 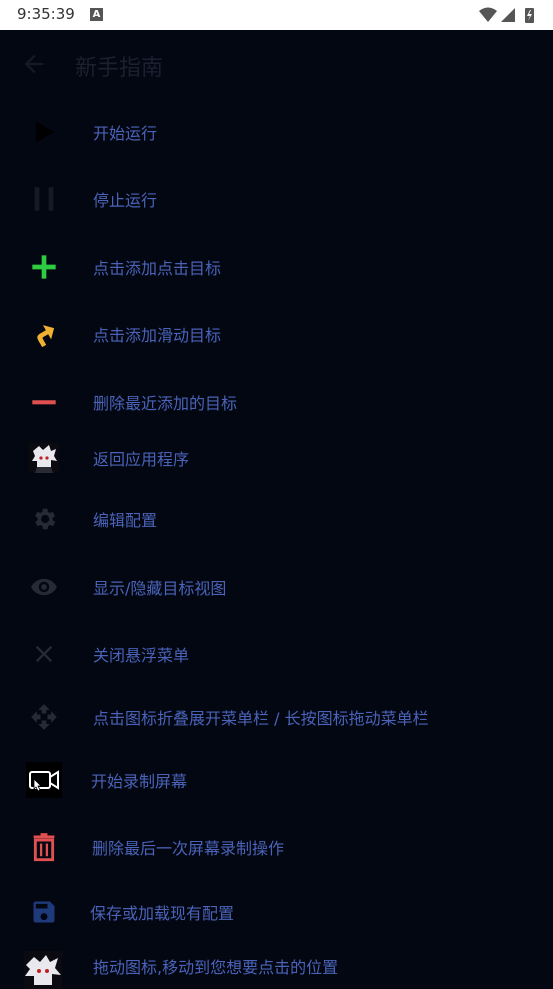 What do you see at coordinates (276, 65) in the screenshot?
I see `app-bar: 新手指南` at bounding box center [276, 65].